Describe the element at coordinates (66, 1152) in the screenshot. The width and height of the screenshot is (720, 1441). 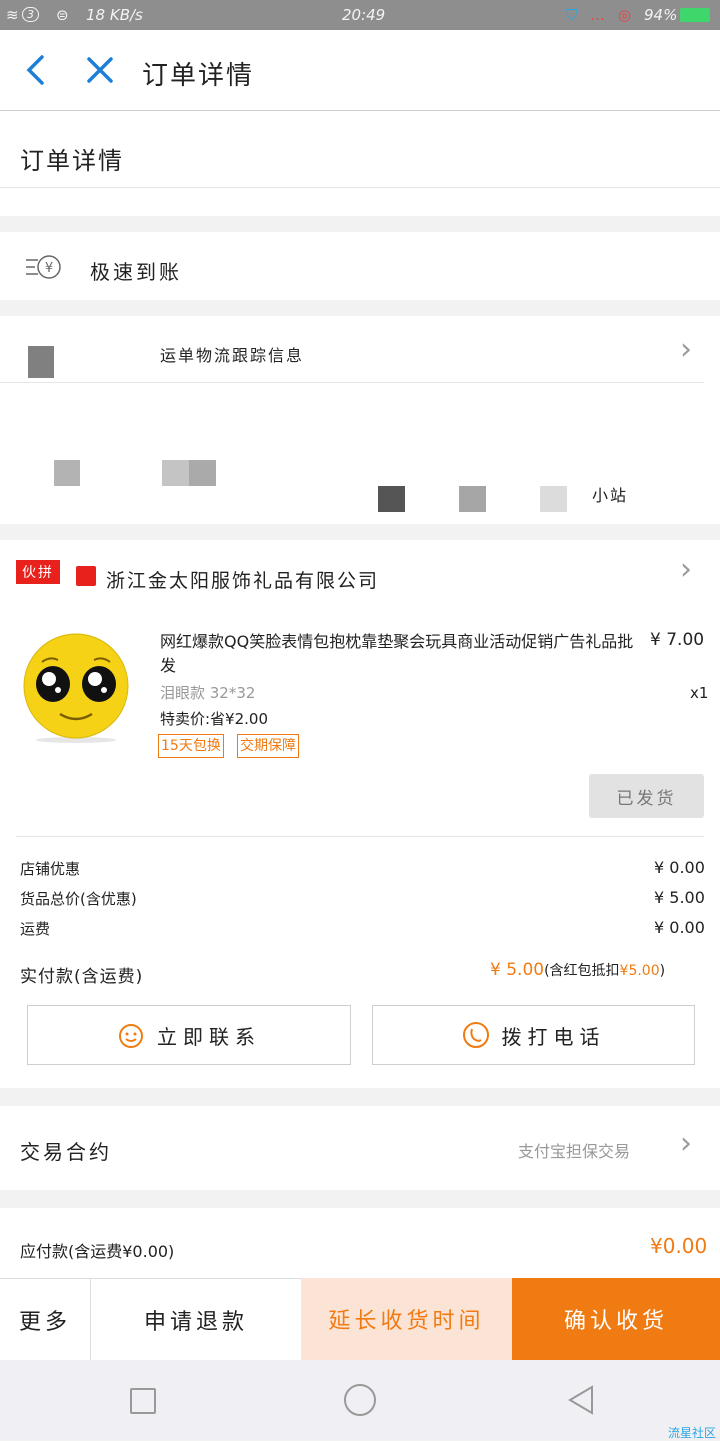
I see `contract-label: 交易合约` at that location.